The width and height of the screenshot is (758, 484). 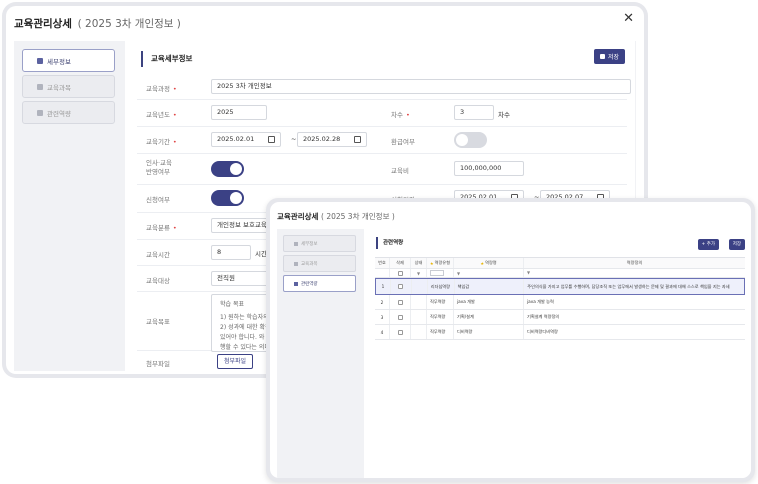 What do you see at coordinates (40, 112) in the screenshot?
I see `bar-chart-icon` at bounding box center [40, 112].